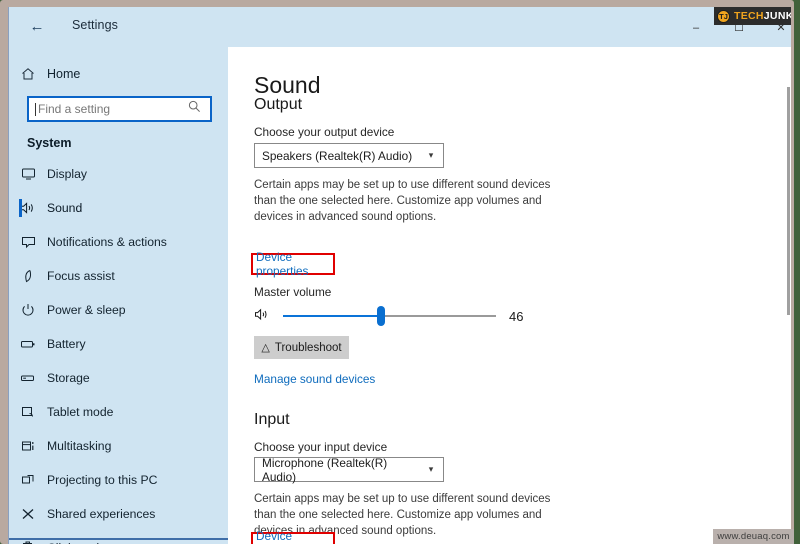 The image size is (800, 544). I want to click on output-device-label: Choose your output device, so click(324, 132).